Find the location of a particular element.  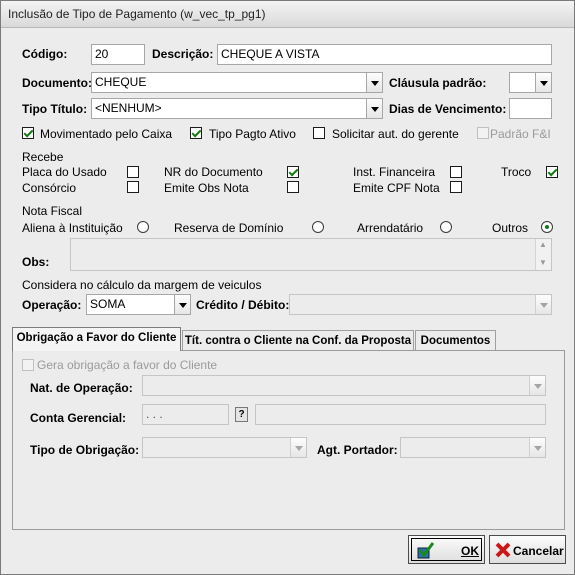

solicitar-aut-checkbox is located at coordinates (319, 133).